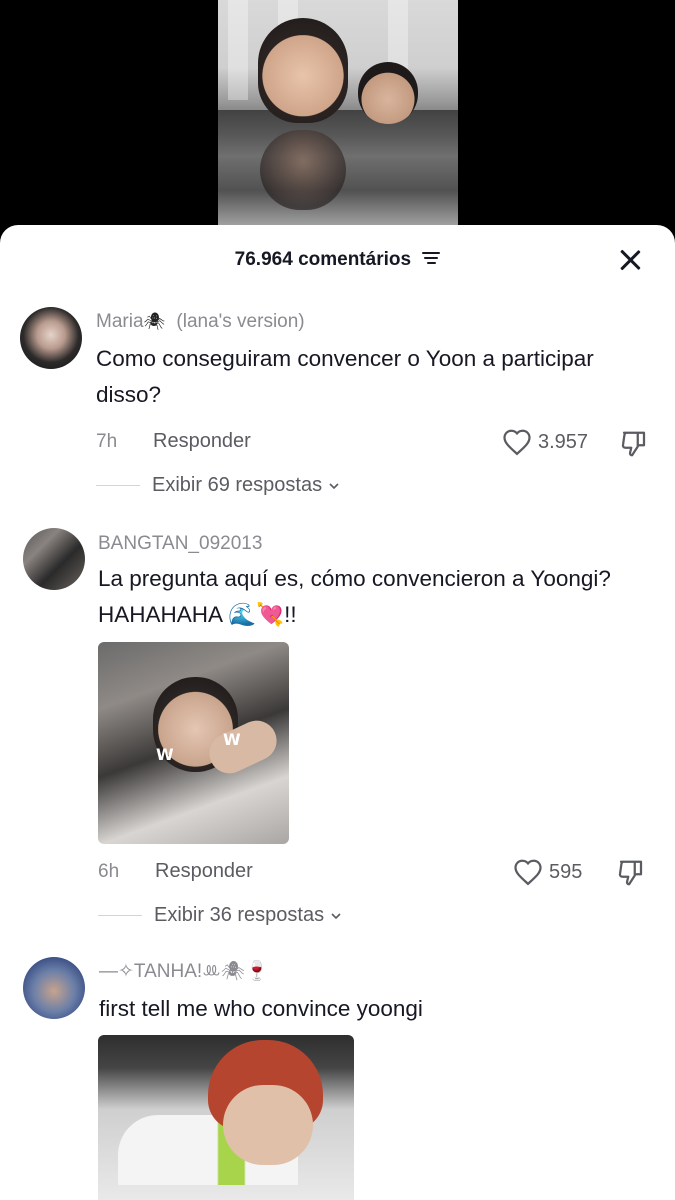  I want to click on comment-count-title: 76.964 comentários, so click(337, 260).